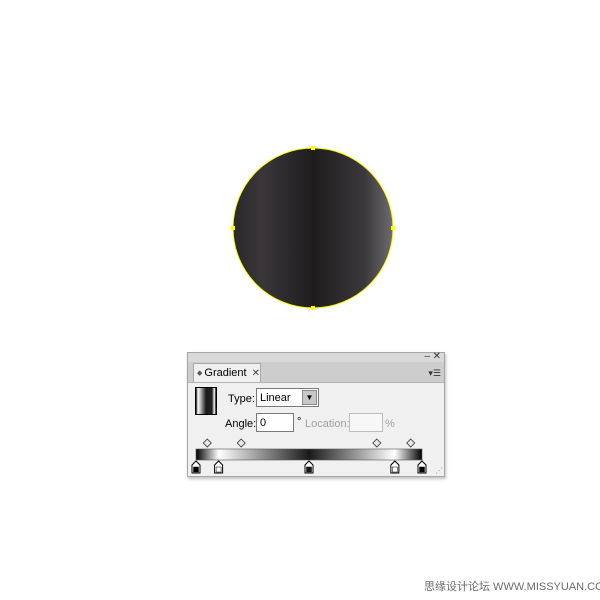  Describe the element at coordinates (316, 357) in the screenshot. I see `panel-title-bar: ‒ ✕` at that location.